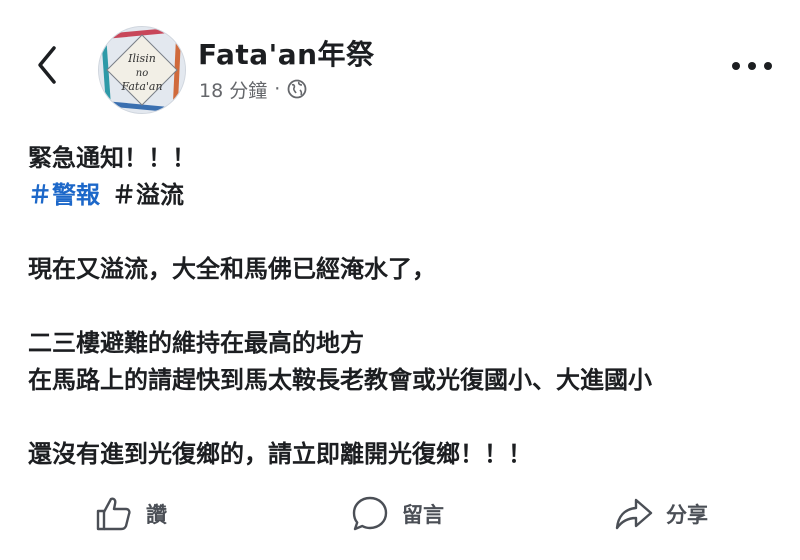  What do you see at coordinates (141, 58) in the screenshot?
I see `svg-text: Ilisin` at bounding box center [141, 58].